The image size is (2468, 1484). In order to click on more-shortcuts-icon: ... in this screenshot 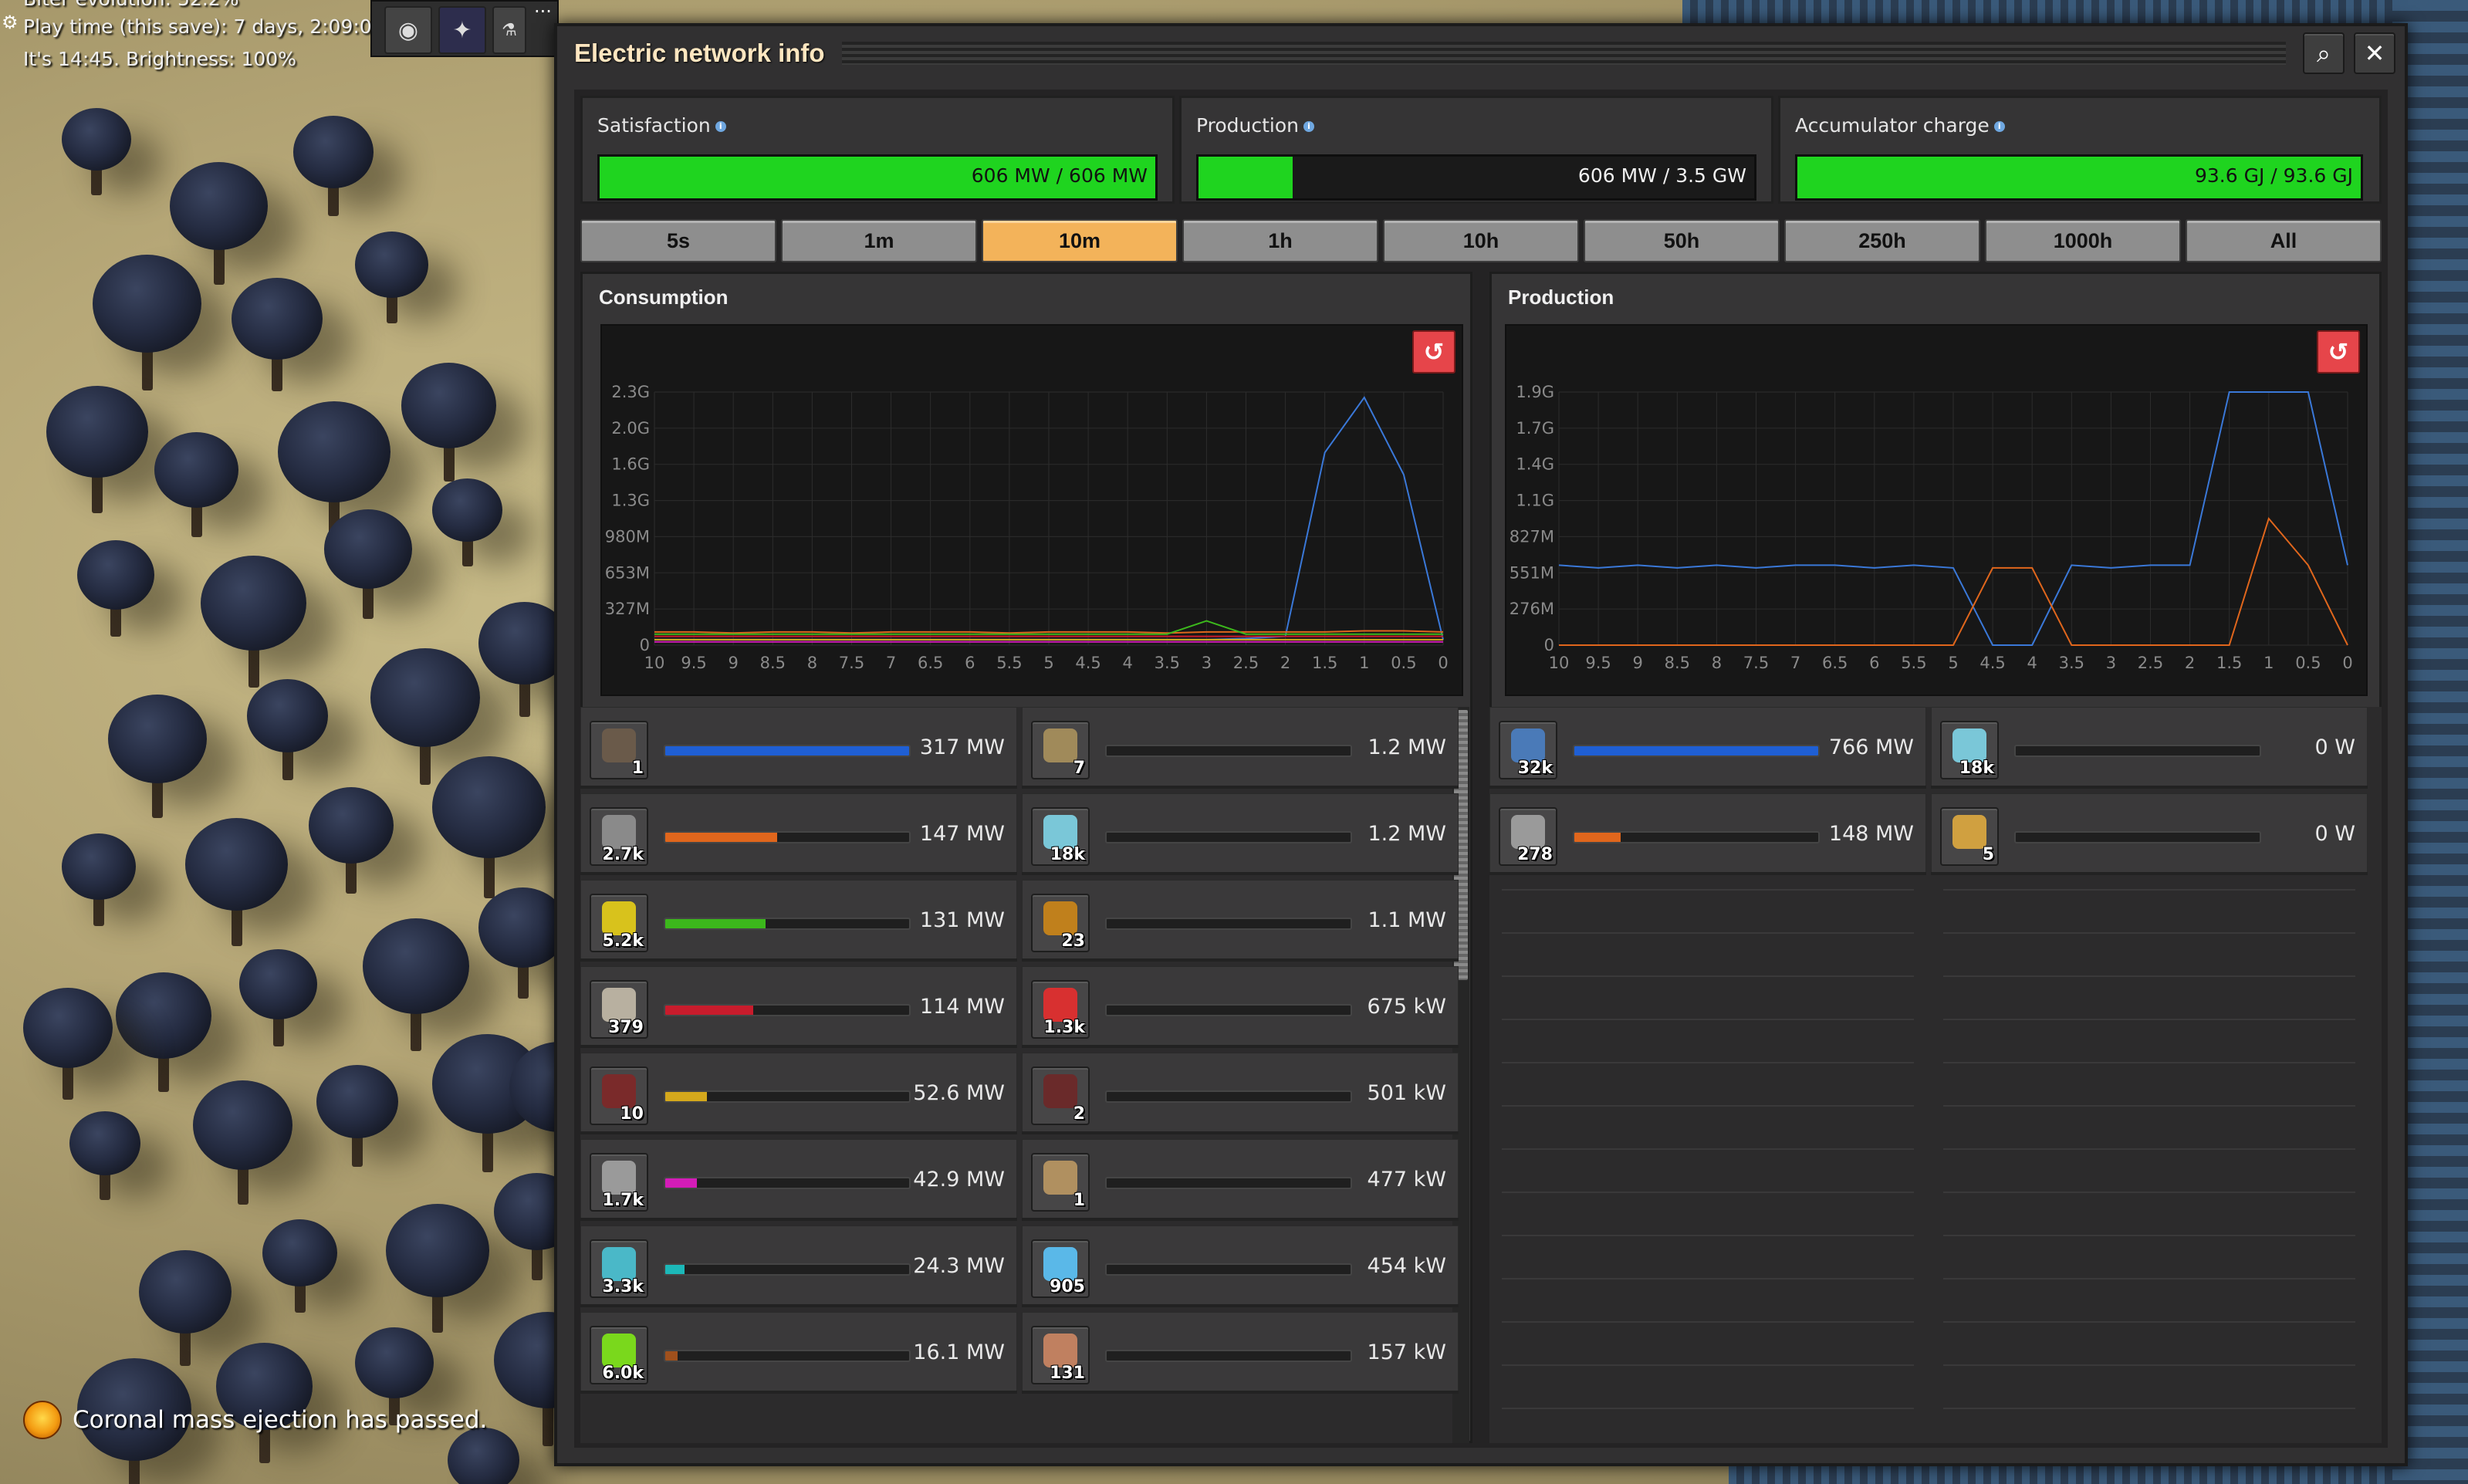, I will do `click(543, 8)`.